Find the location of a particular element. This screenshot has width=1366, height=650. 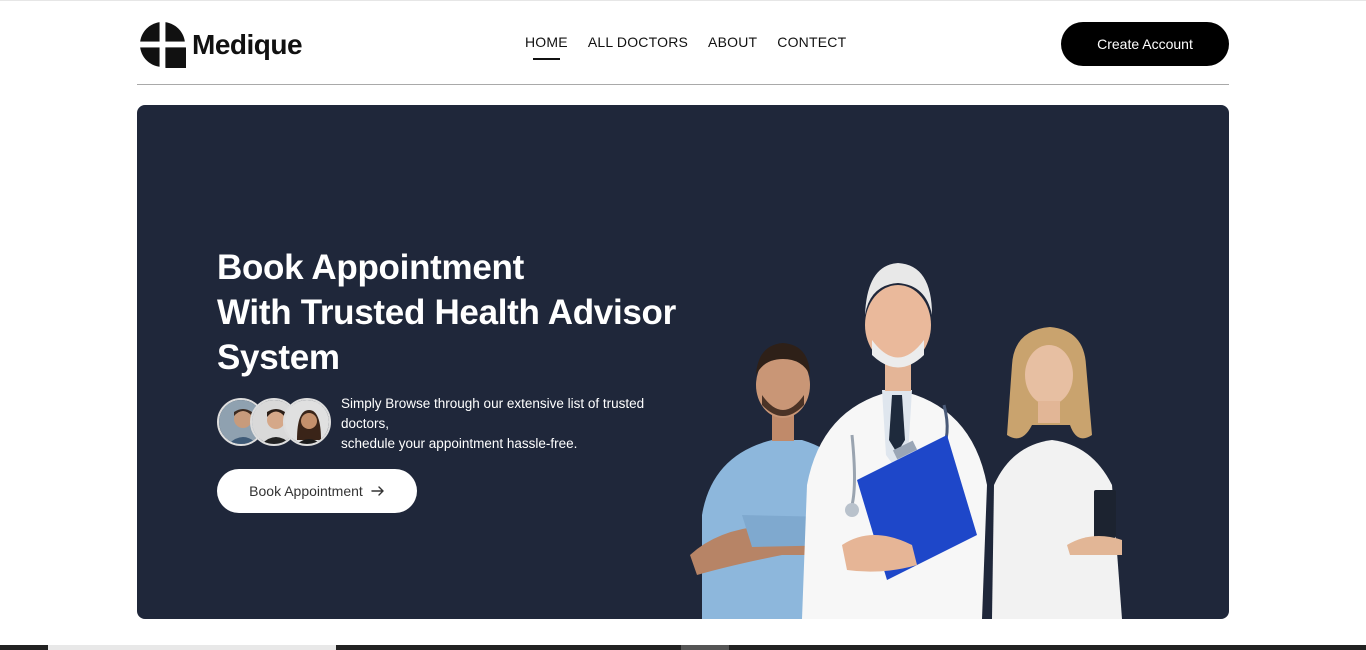

book-appointment-label: Book Appointment is located at coordinates (306, 491).